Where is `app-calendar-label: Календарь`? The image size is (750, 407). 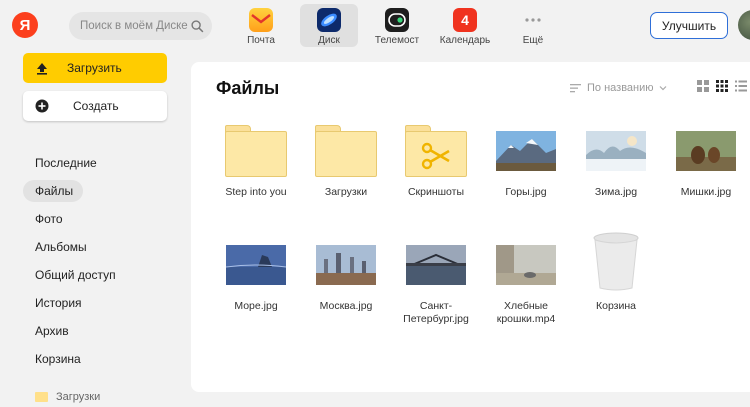 app-calendar-label: Календарь is located at coordinates (465, 40).